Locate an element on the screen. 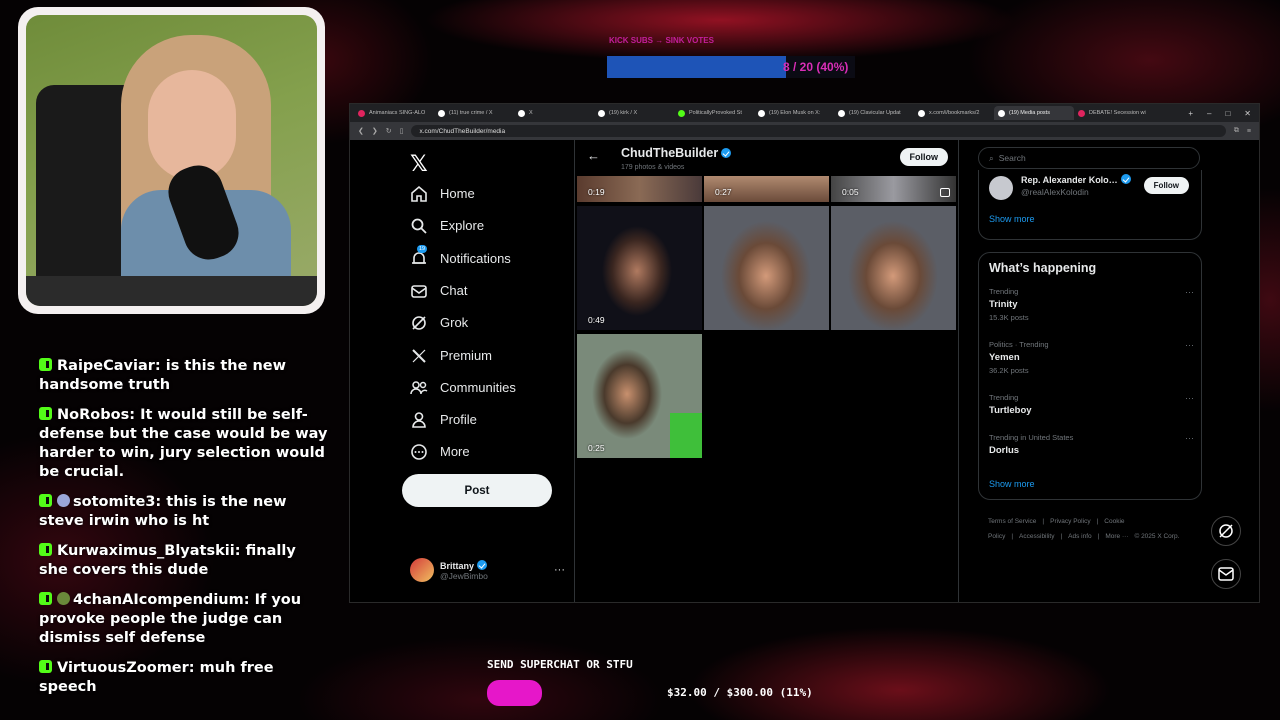 This screenshot has width=1280, height=720. url-field: x.com/ChudTheBuilder/media is located at coordinates (818, 131).